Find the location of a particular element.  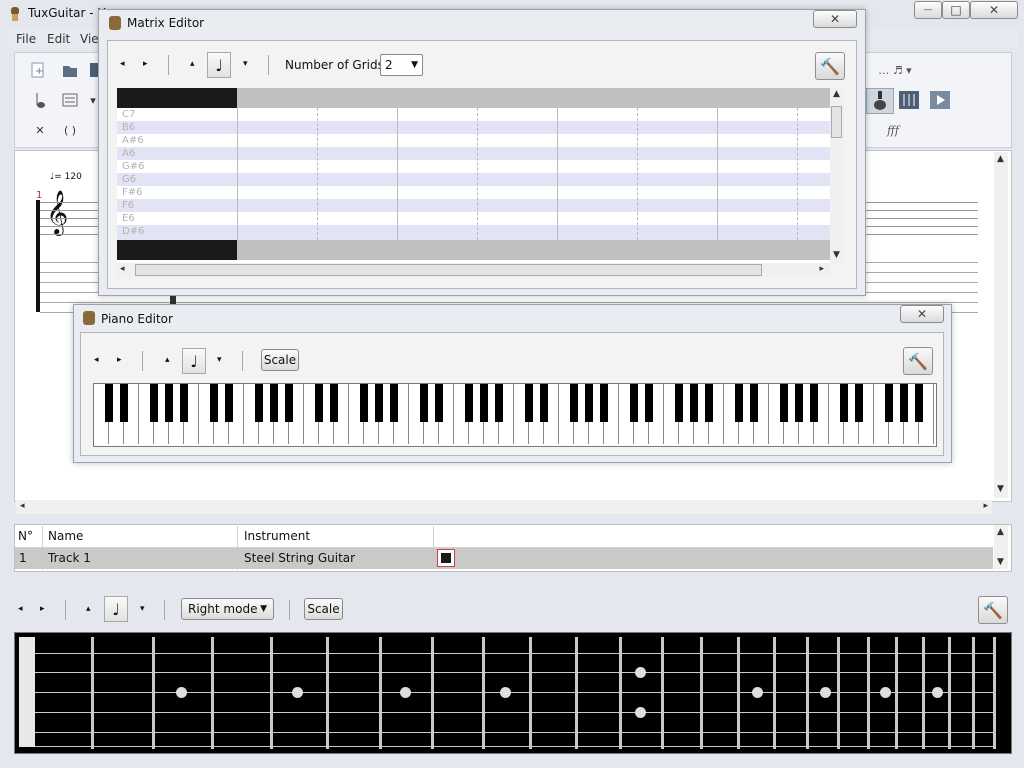

piano-settings-button: 🔨 is located at coordinates (918, 361).